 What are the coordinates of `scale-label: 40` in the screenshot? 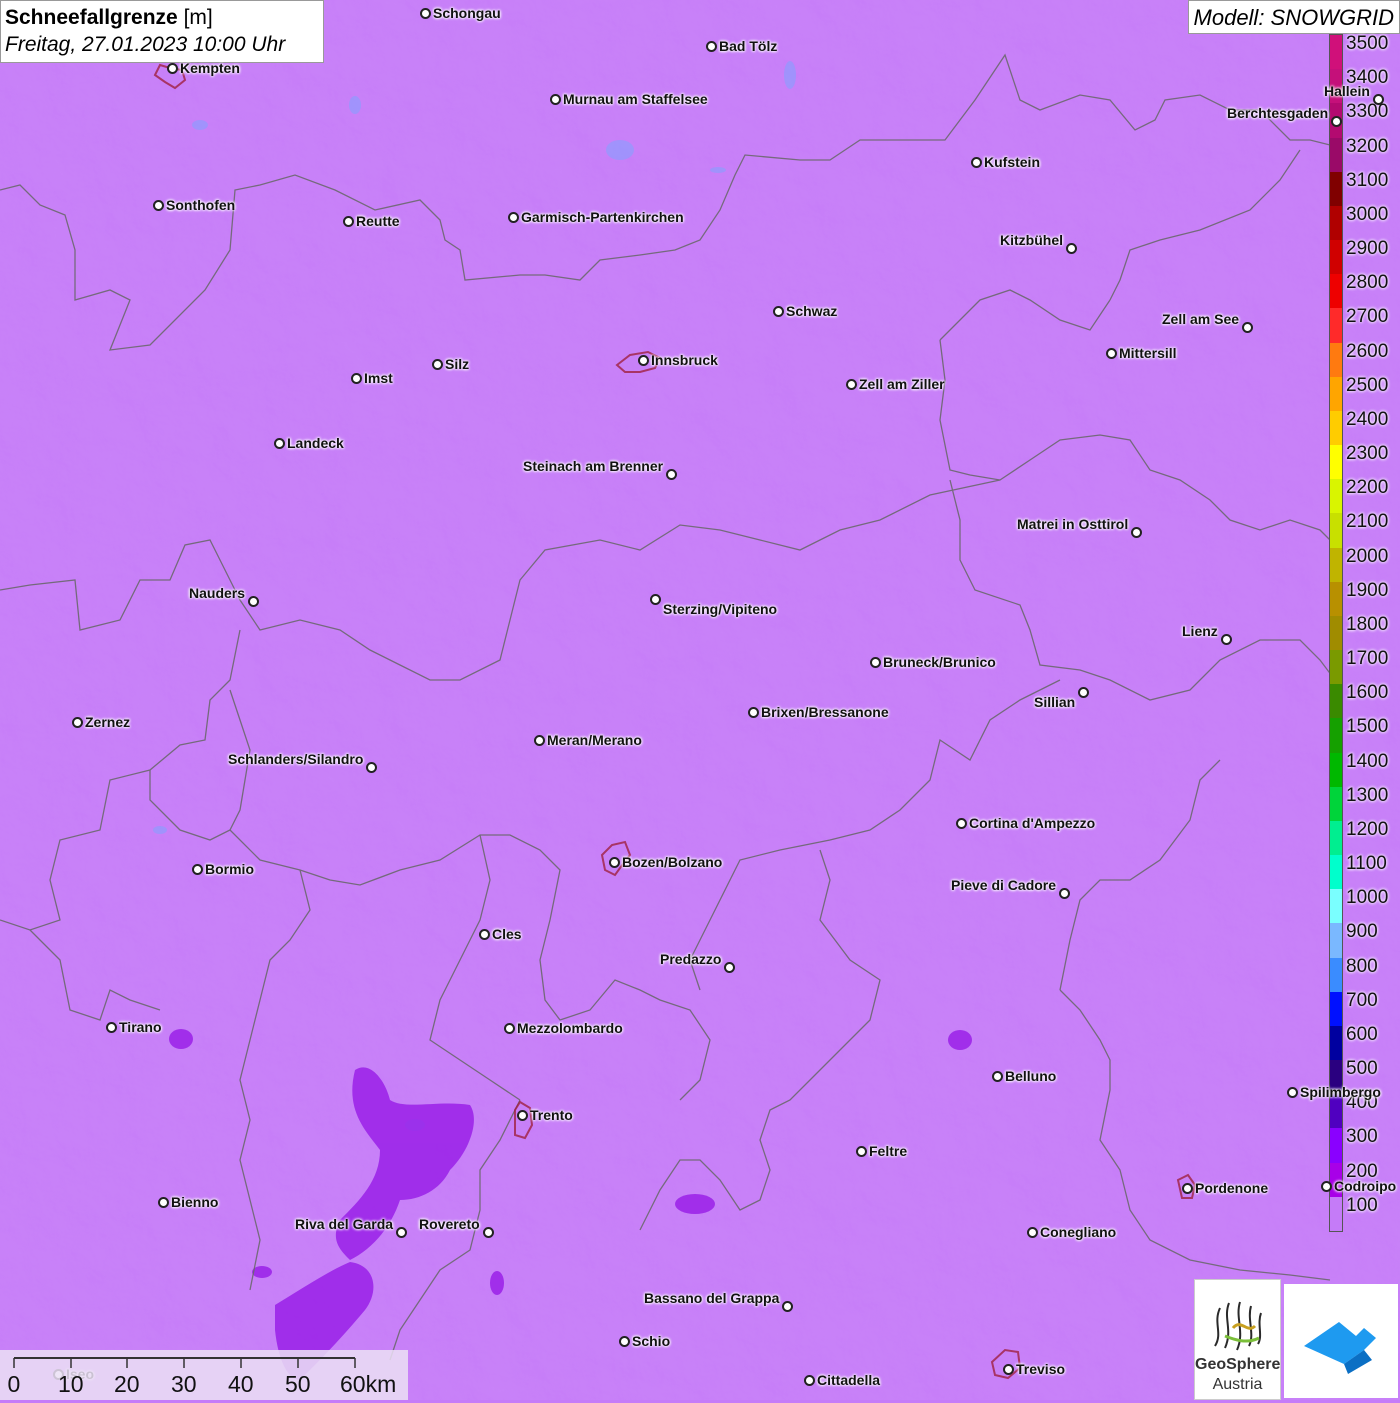 It's located at (241, 1384).